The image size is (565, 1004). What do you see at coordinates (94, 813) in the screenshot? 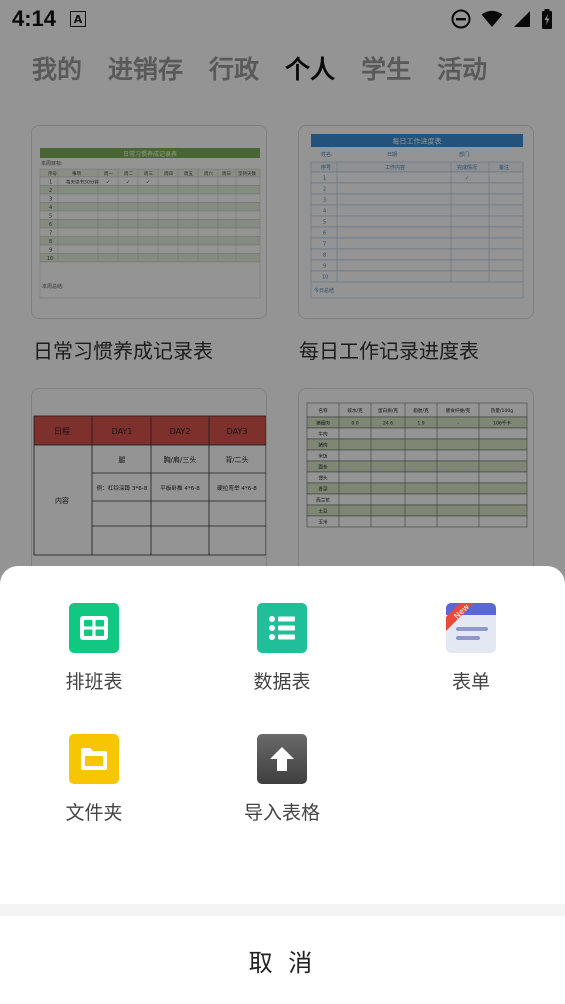
I see `option-folder-label: 文件夹` at bounding box center [94, 813].